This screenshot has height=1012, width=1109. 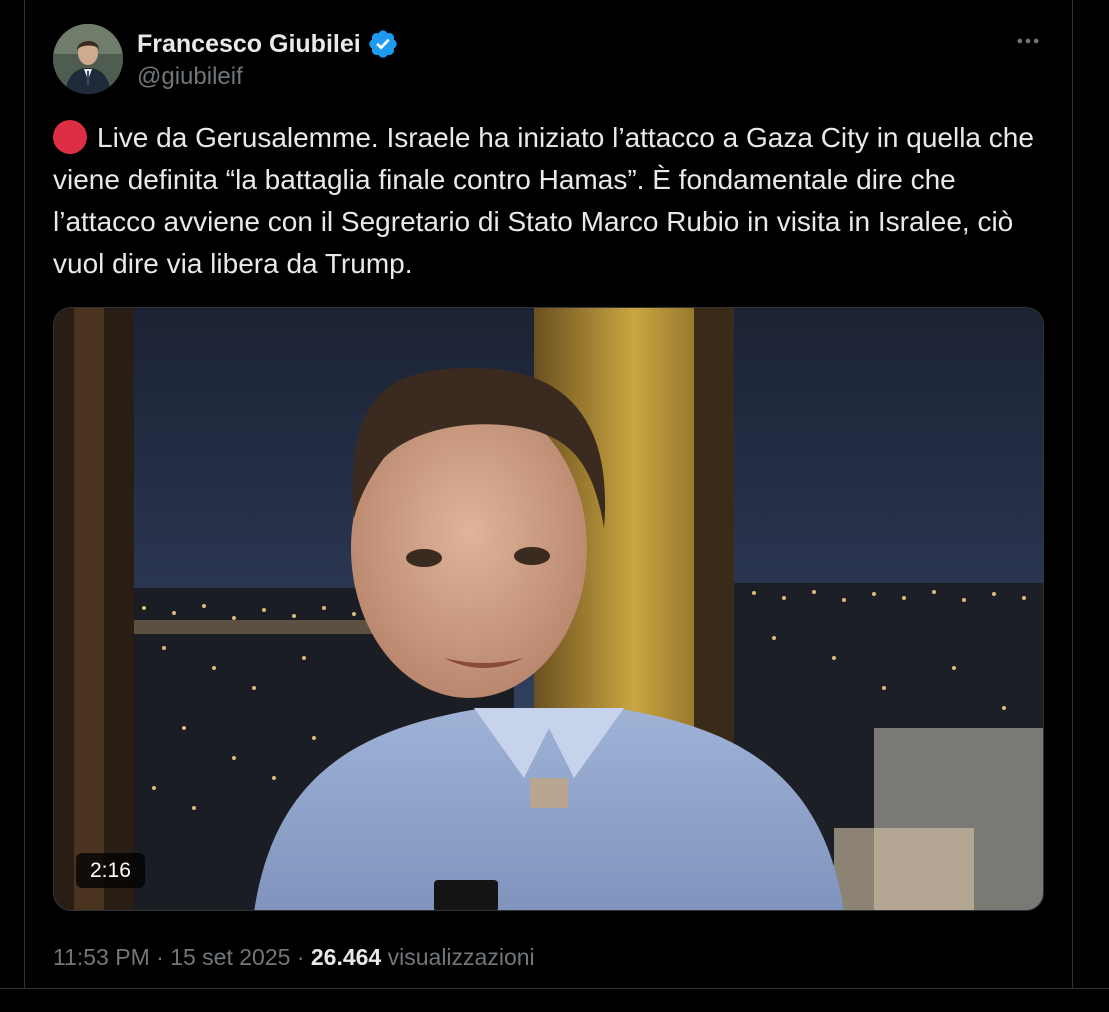 What do you see at coordinates (70, 137) in the screenshot?
I see `red-circle-icon` at bounding box center [70, 137].